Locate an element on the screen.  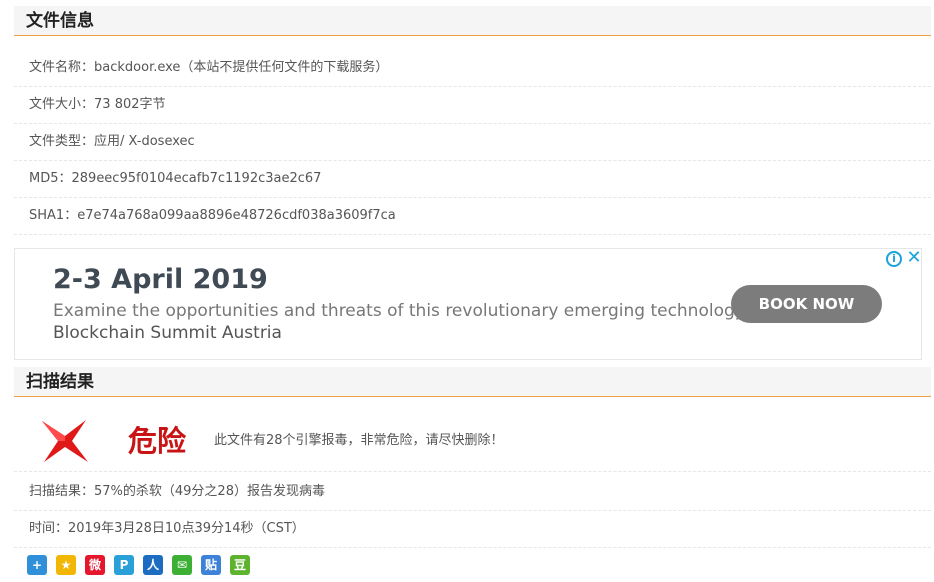
danger-description: 此文件有28个引擎报毒，非常危险，请尽快删除！ is located at coordinates (359, 440).